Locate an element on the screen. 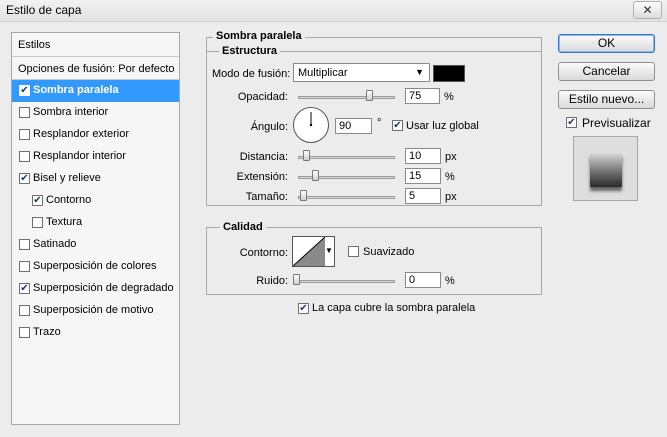 This screenshot has height=437, width=667. style-preview-thumbnail is located at coordinates (605, 168).